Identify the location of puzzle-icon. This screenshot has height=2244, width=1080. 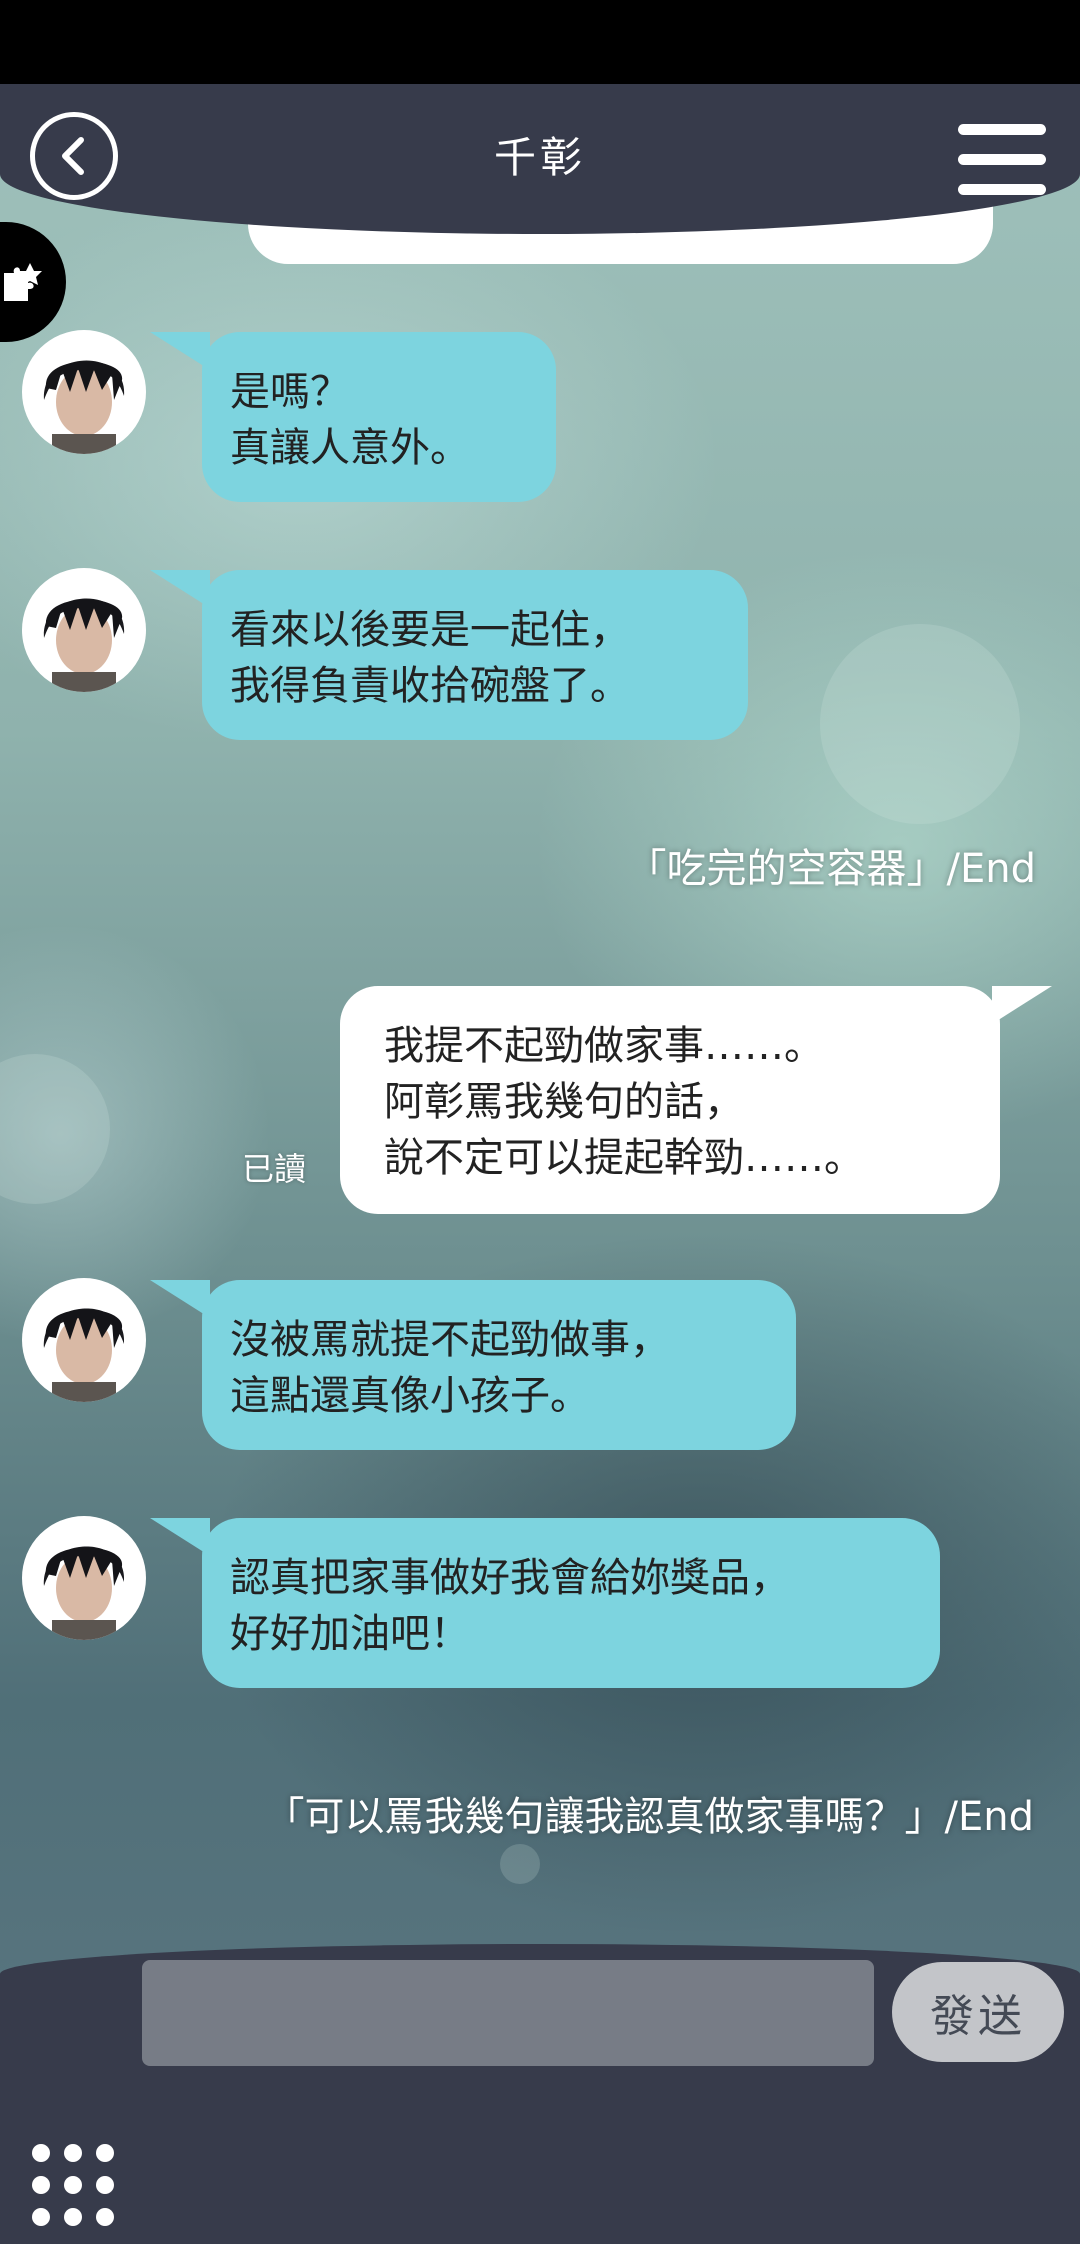
(23, 282).